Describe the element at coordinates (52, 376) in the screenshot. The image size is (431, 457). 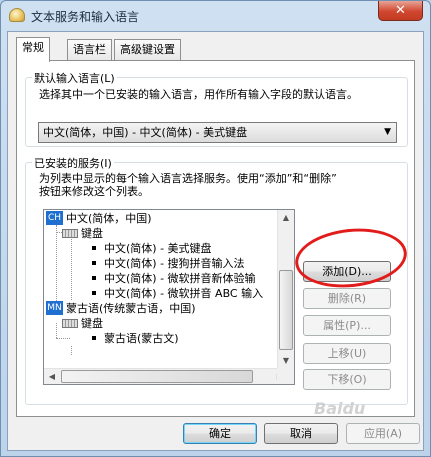
I see `scroll-left-arrow-icon: ◀` at that location.